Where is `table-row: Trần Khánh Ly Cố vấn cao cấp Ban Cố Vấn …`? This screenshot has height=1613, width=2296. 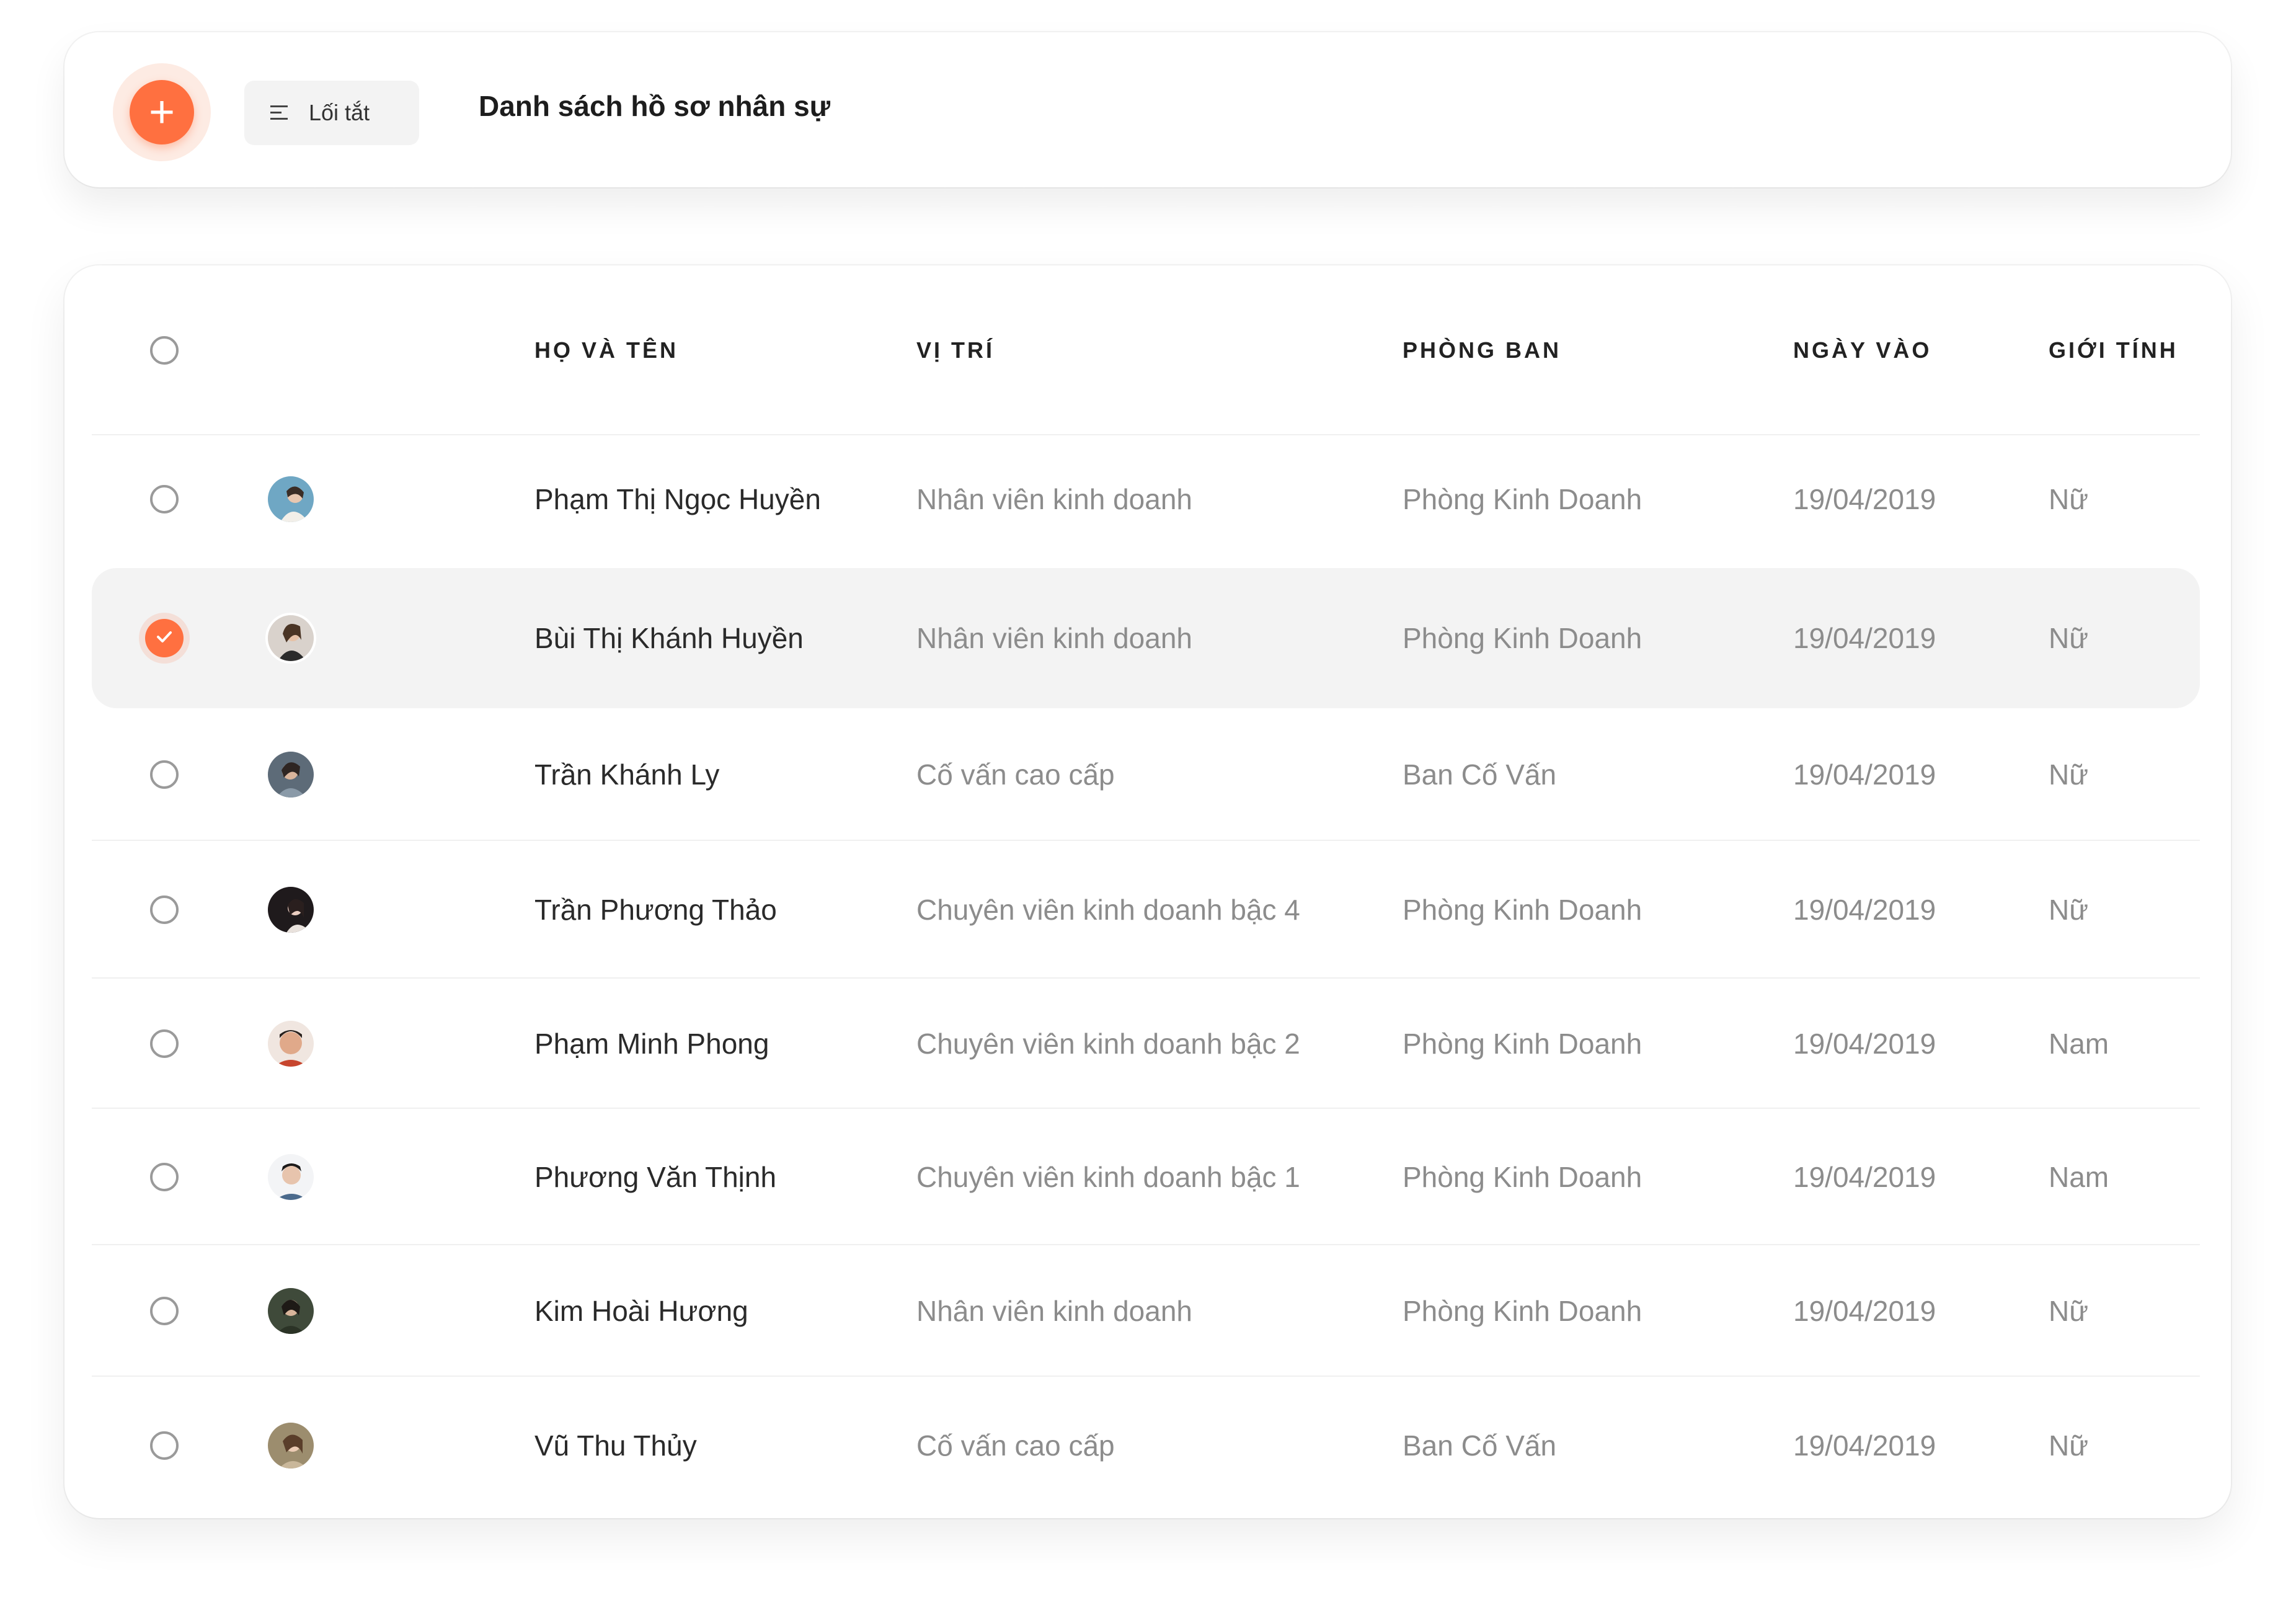 table-row: Trần Khánh Ly Cố vấn cao cấp Ban Cố Vấn … is located at coordinates (1146, 775).